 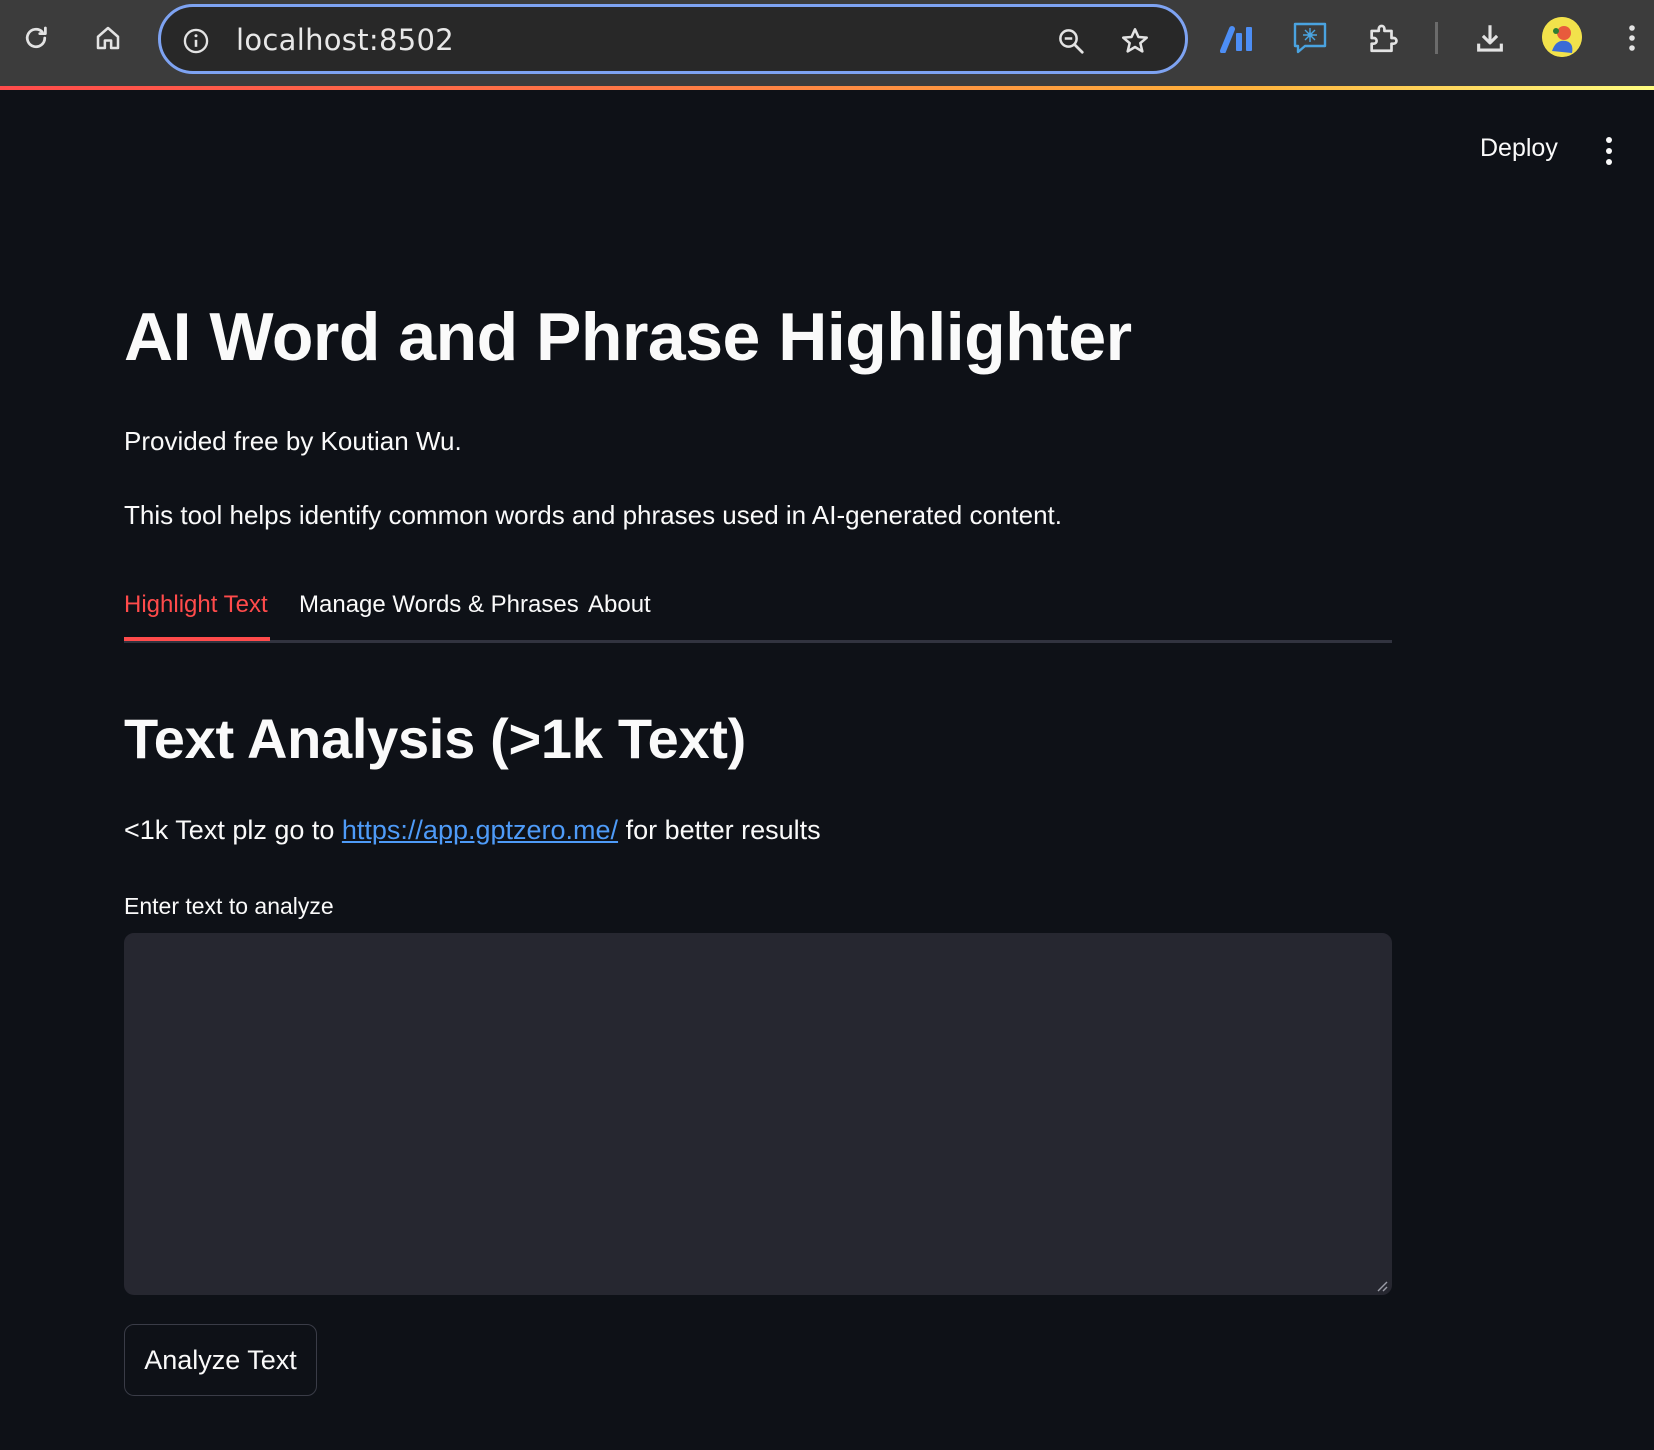 What do you see at coordinates (293, 441) in the screenshot?
I see `credit-text: Provided free by Koutian Wu.` at bounding box center [293, 441].